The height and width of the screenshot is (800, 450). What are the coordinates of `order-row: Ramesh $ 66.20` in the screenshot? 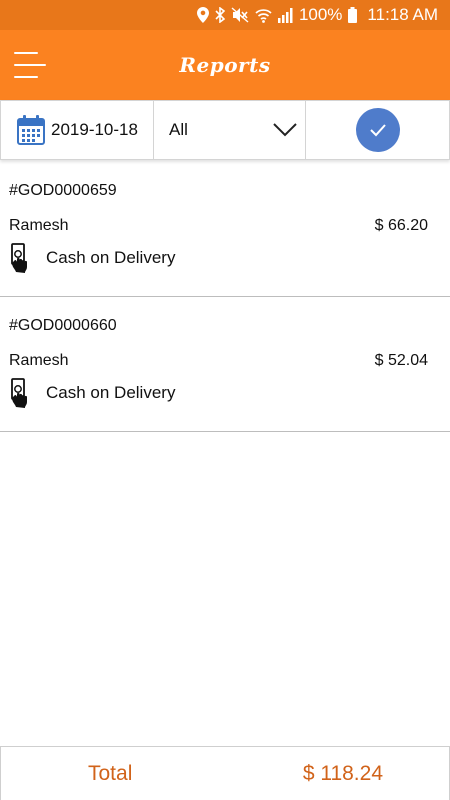 It's located at (218, 226).